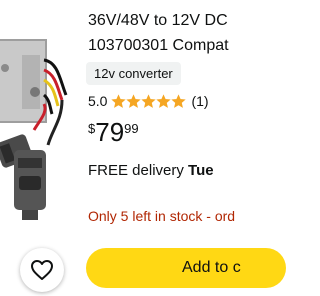 This screenshot has height=296, width=320. I want to click on rating-row: 5.0 (1), so click(148, 101).